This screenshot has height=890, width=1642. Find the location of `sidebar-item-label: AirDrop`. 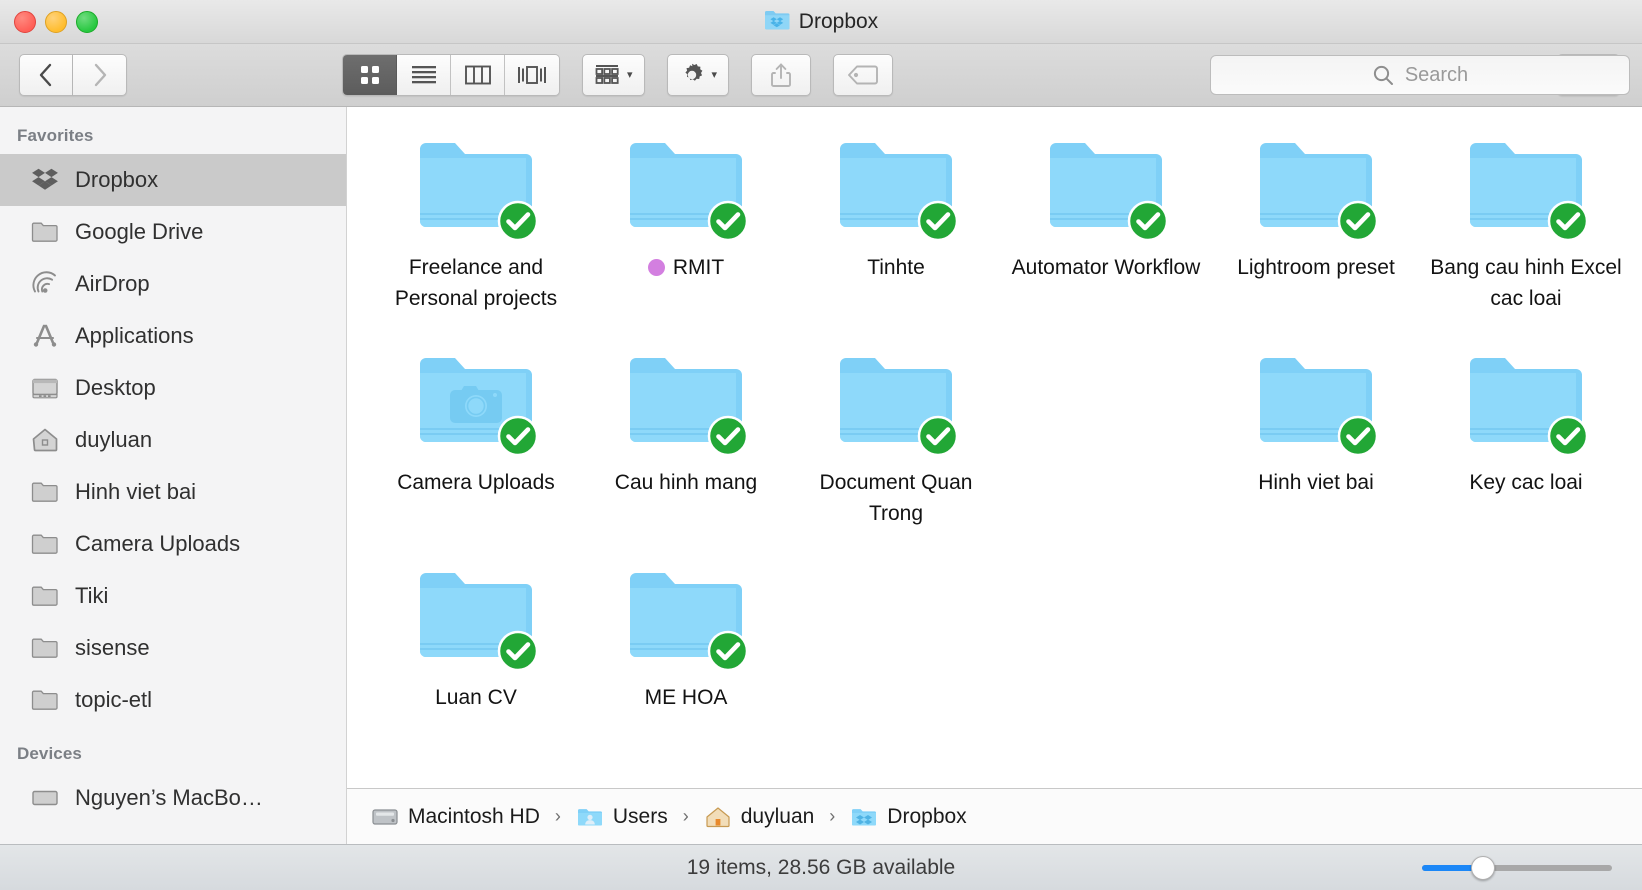

sidebar-item-label: AirDrop is located at coordinates (112, 283).